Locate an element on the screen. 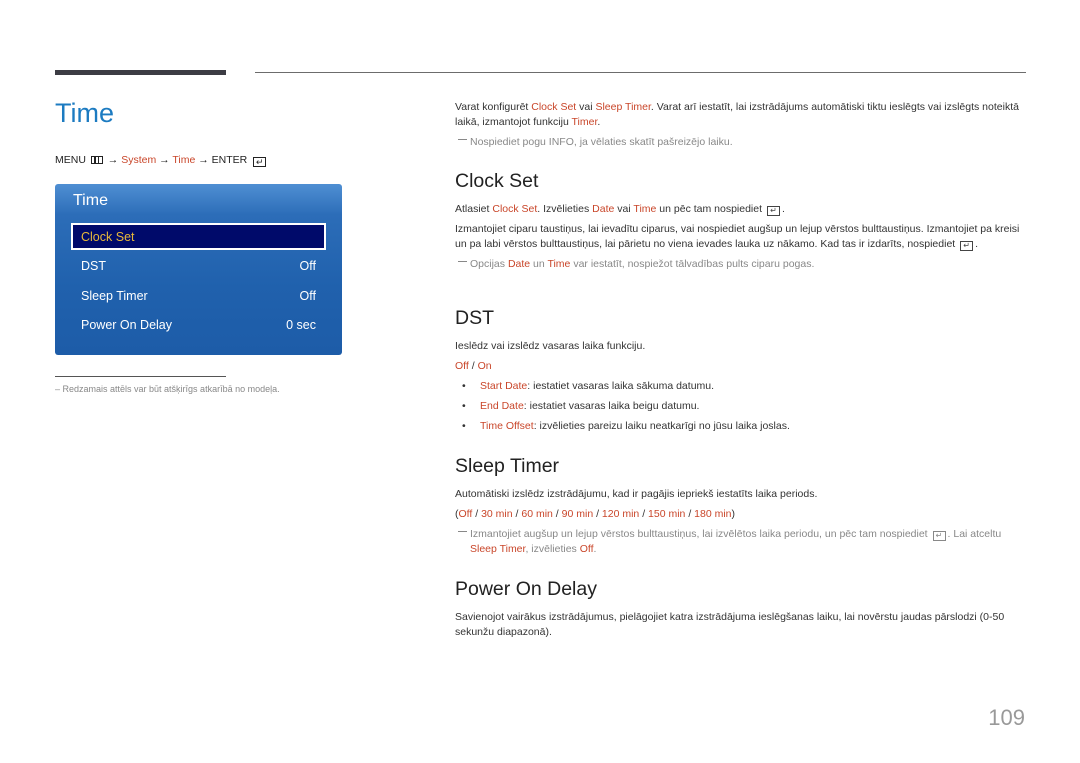 This screenshot has height=763, width=1080. osd-item-value: 0 sec is located at coordinates (301, 325).